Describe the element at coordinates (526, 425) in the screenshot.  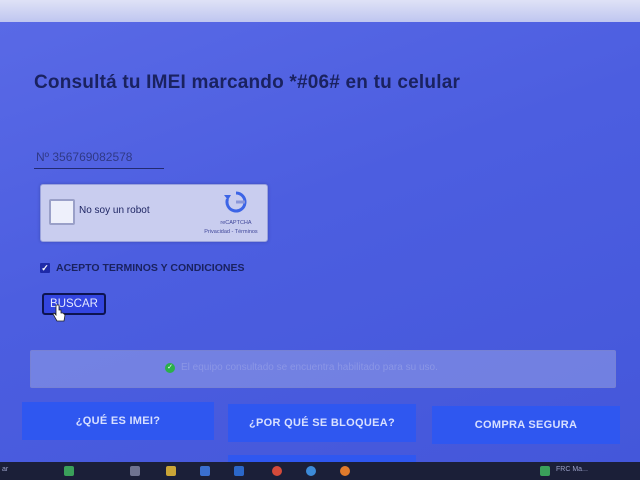
I see `safe-purchase-button: COMPRA SEGURA` at that location.